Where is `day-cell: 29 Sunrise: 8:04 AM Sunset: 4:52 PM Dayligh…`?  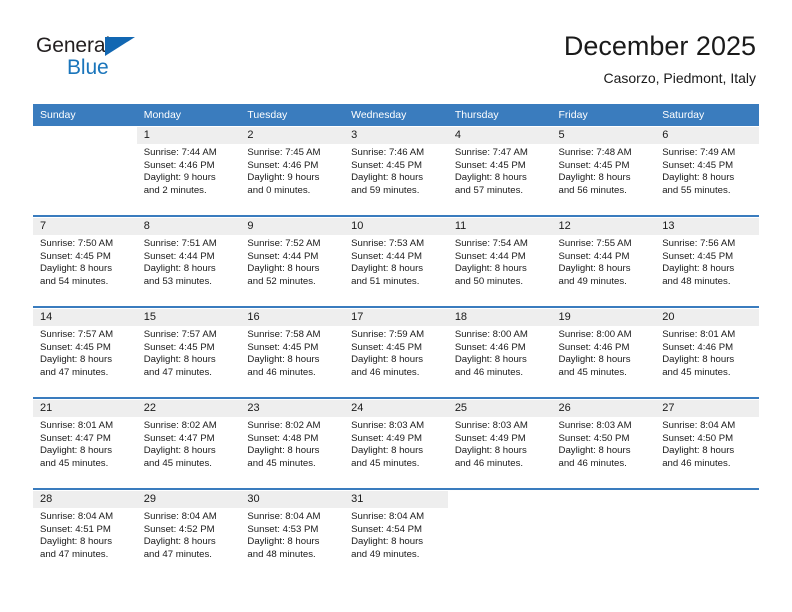 day-cell: 29 Sunrise: 8:04 AM Sunset: 4:52 PM Dayligh… is located at coordinates (188, 535).